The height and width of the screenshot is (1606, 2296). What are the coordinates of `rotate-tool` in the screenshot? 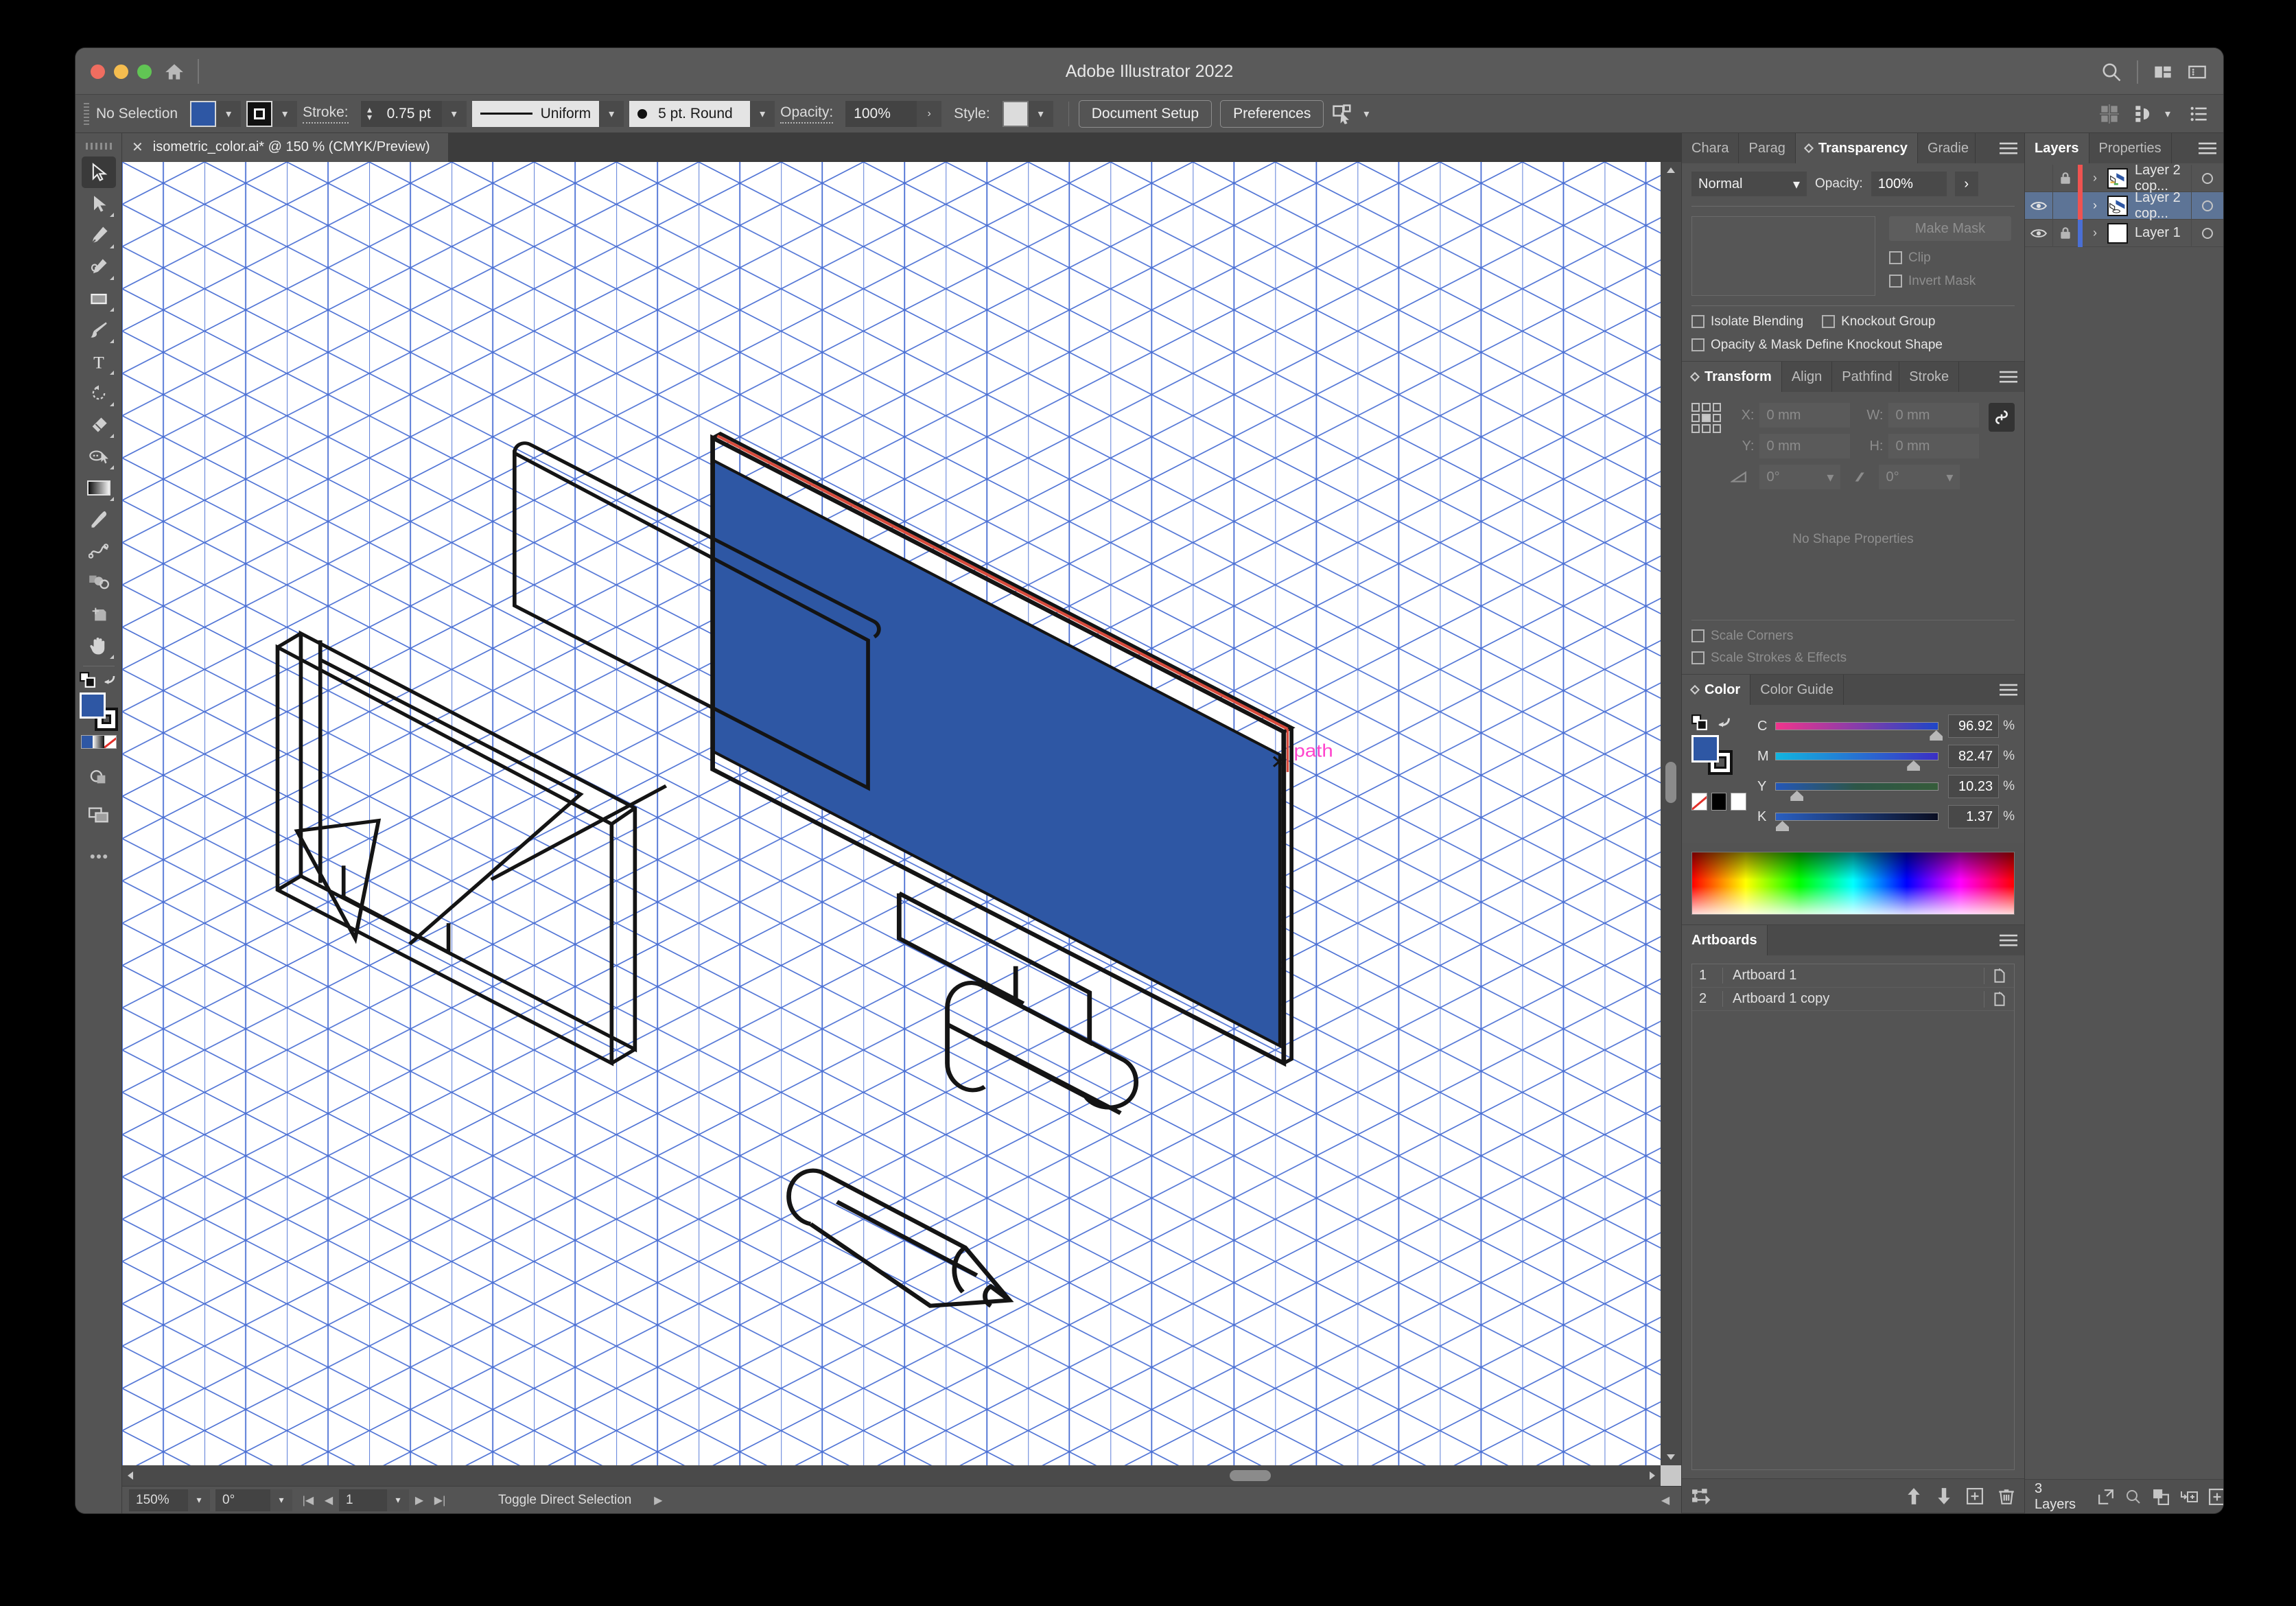 It's located at (99, 393).